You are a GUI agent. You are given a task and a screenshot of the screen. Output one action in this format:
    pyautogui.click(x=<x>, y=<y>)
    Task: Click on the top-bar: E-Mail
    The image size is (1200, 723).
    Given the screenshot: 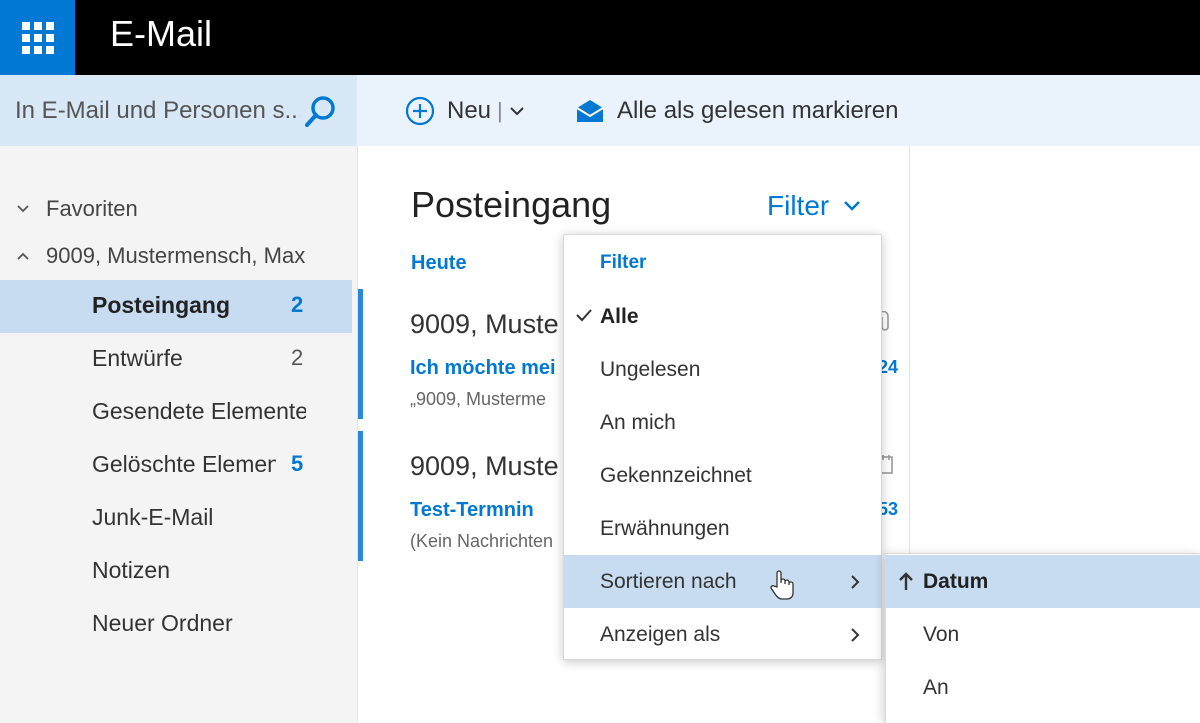 What is the action you would take?
    pyautogui.click(x=600, y=37)
    